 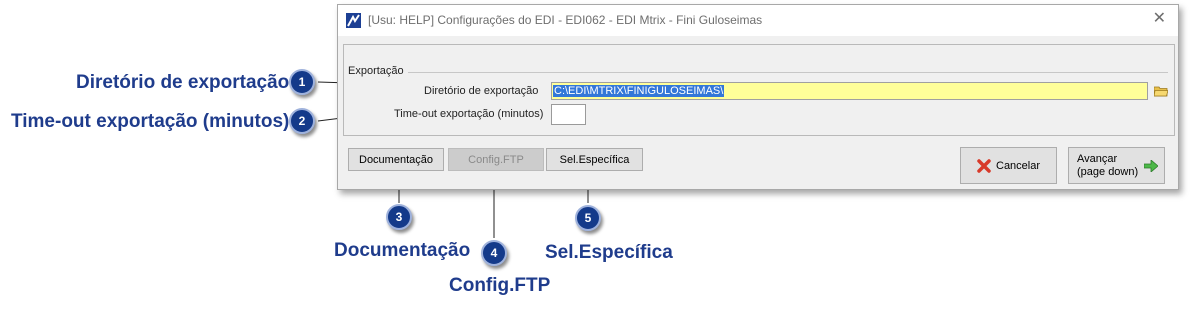 I want to click on callout-badge-3: 3, so click(x=399, y=217).